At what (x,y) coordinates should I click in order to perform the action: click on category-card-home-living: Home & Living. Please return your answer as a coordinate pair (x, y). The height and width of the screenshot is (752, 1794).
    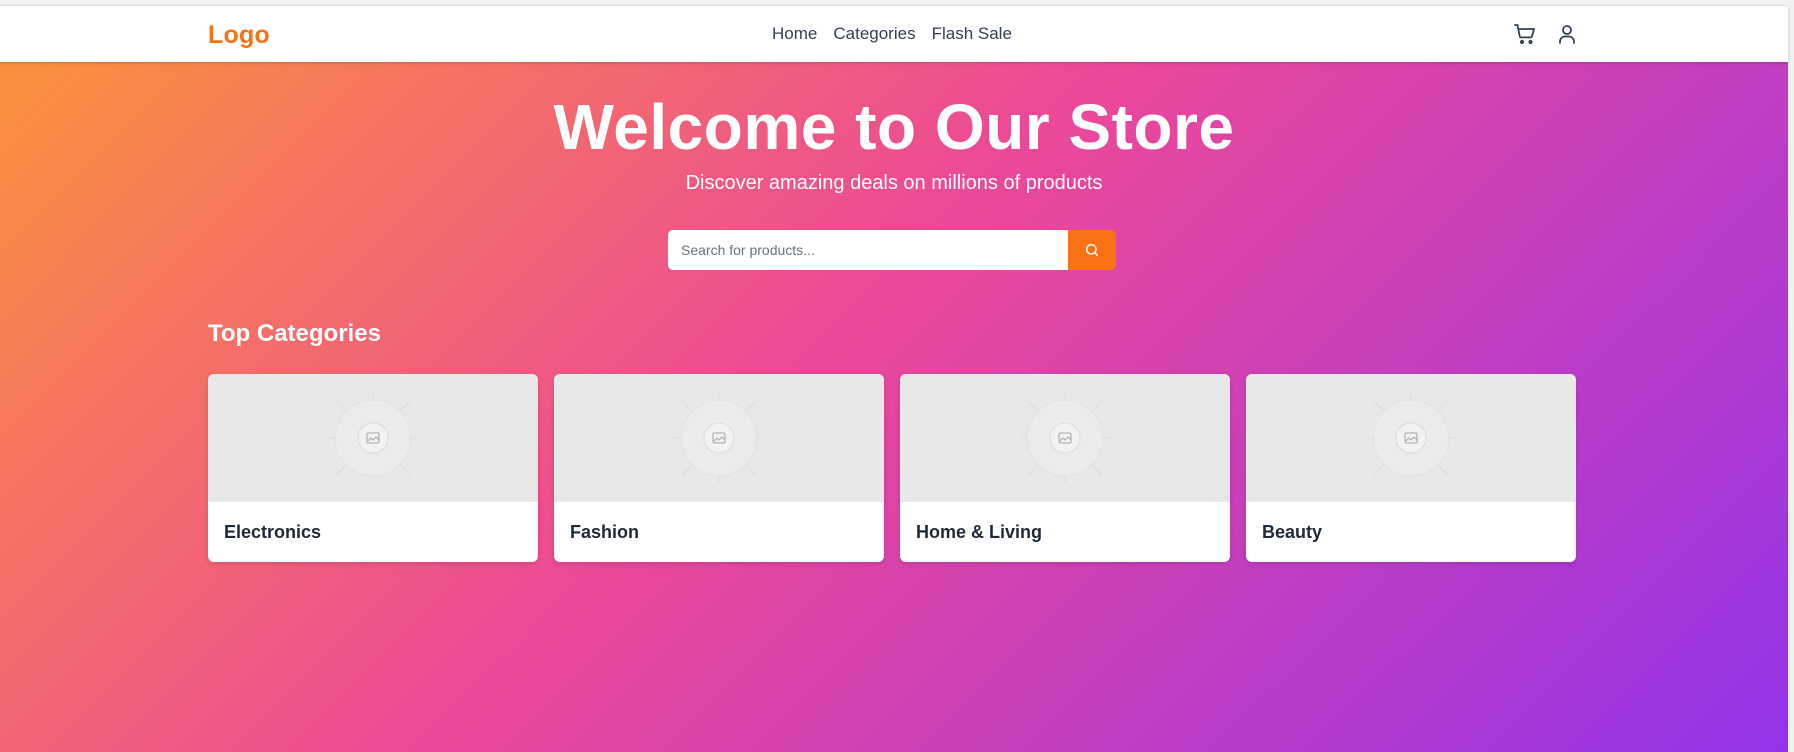
    Looking at the image, I should click on (1065, 468).